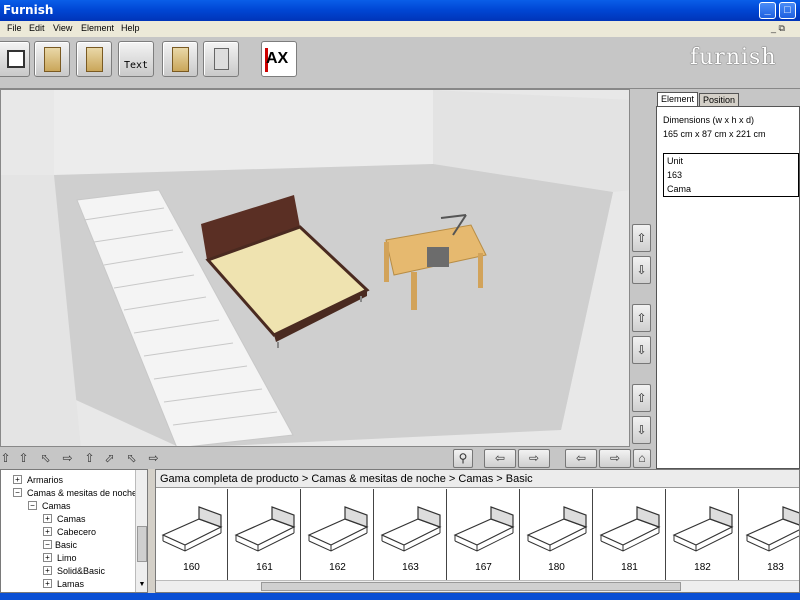 The width and height of the screenshot is (800, 600). Describe the element at coordinates (767, 10) in the screenshot. I see `minimize-button: _` at that location.